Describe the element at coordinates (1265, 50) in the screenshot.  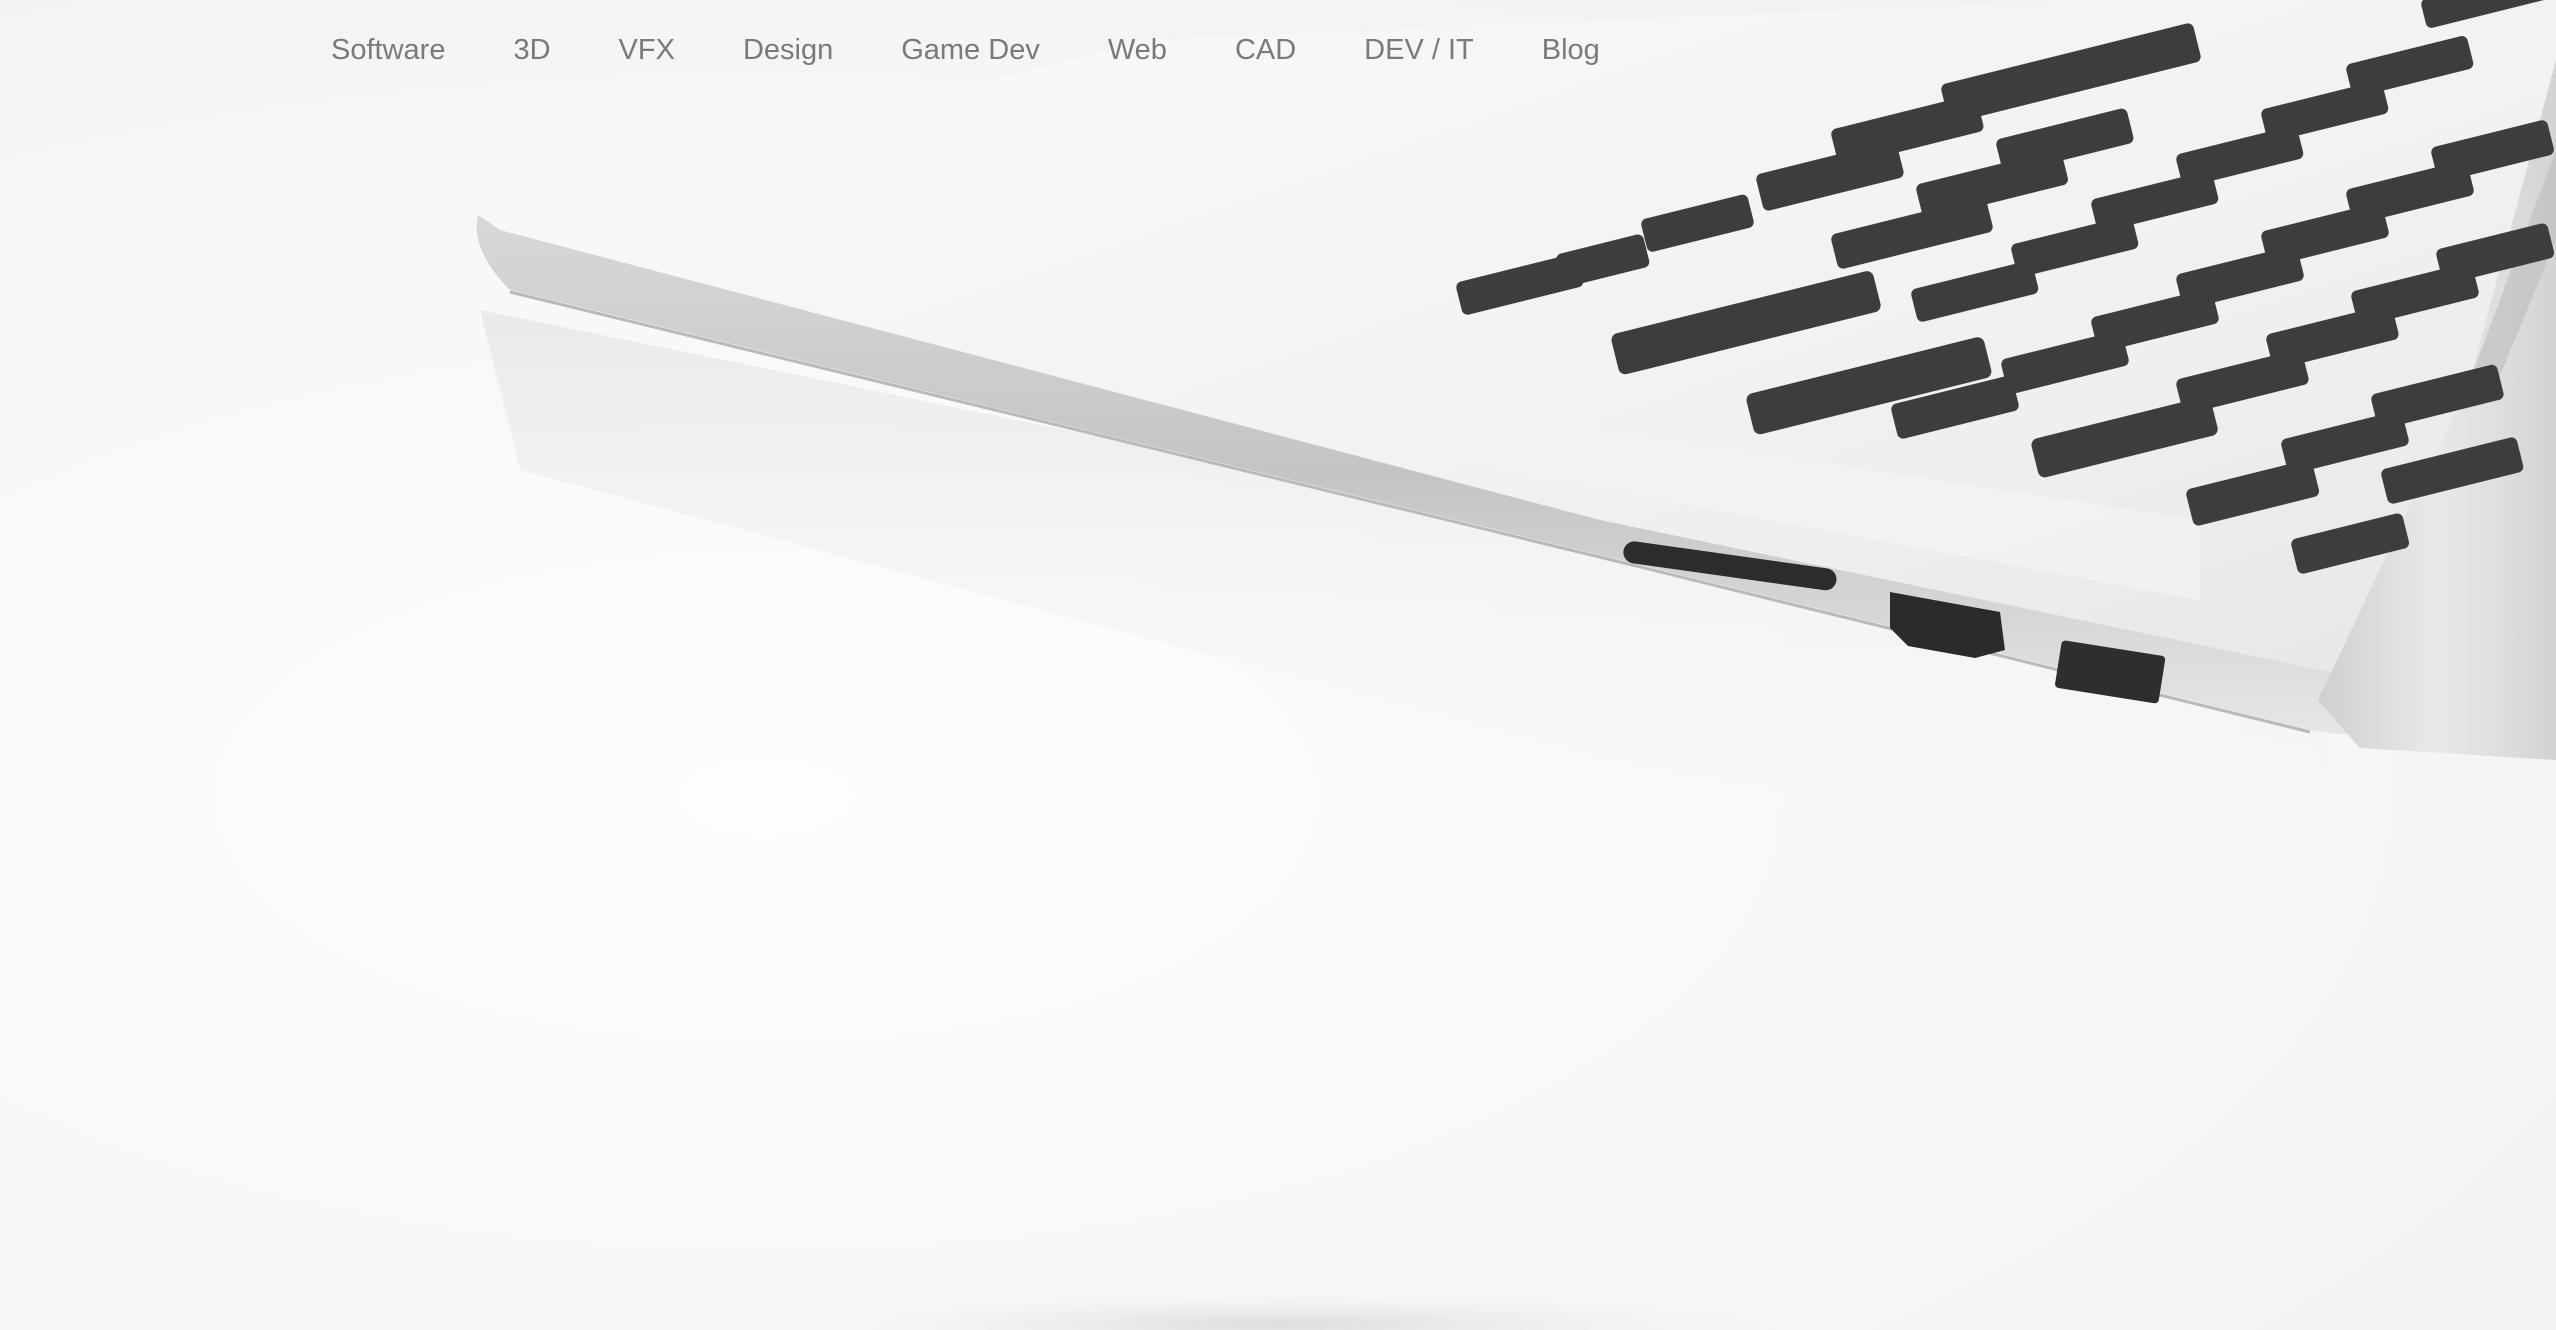
I see `nav-link-cad: CAD` at that location.